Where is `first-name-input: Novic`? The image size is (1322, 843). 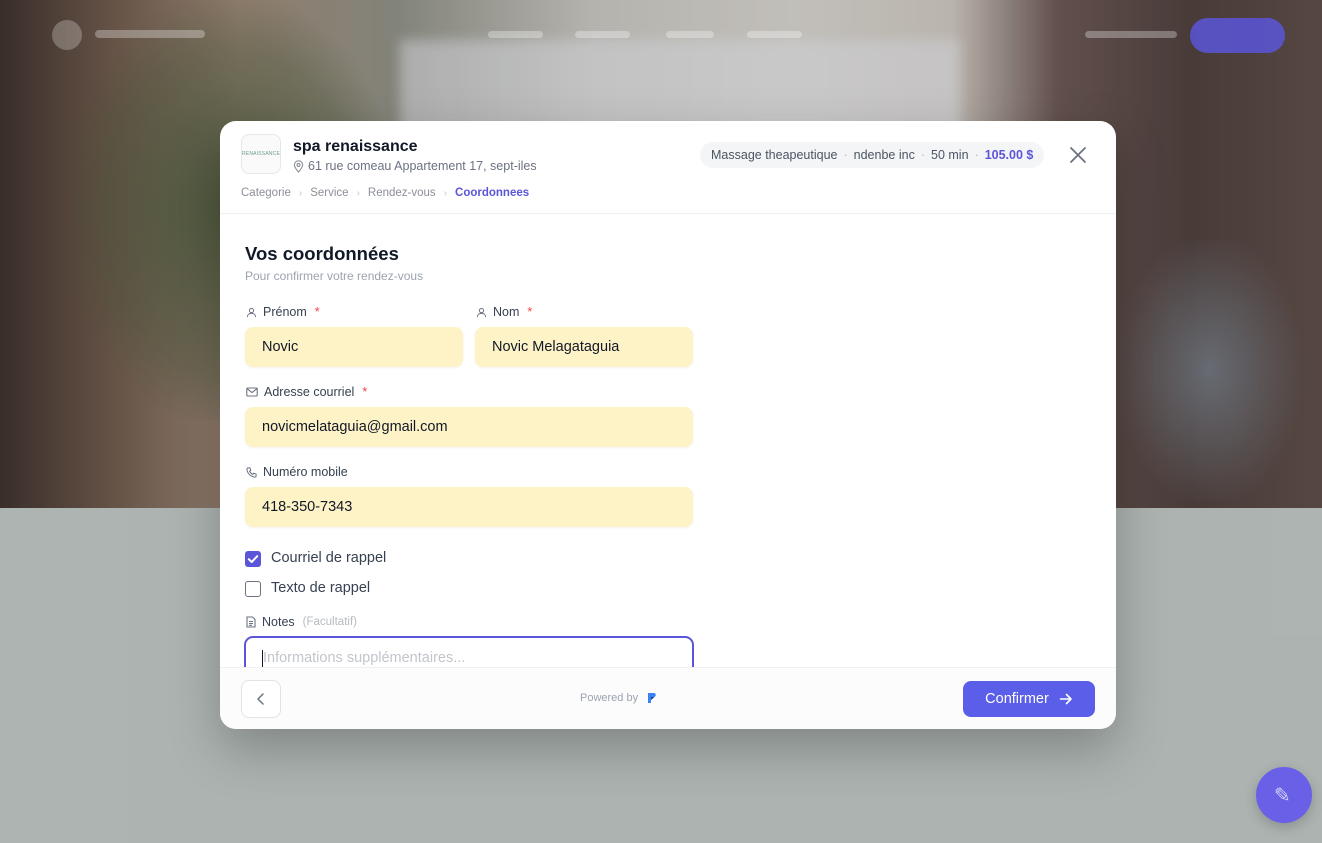
first-name-input: Novic is located at coordinates (354, 347).